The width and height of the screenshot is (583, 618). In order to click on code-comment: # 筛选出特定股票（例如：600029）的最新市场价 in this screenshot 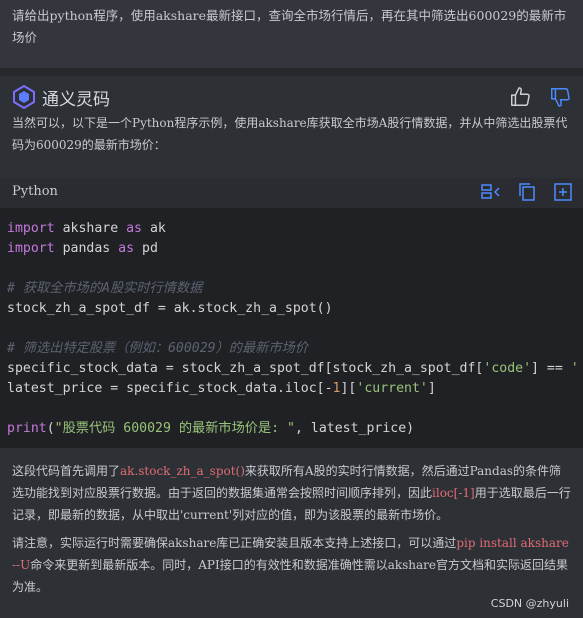, I will do `click(157, 348)`.